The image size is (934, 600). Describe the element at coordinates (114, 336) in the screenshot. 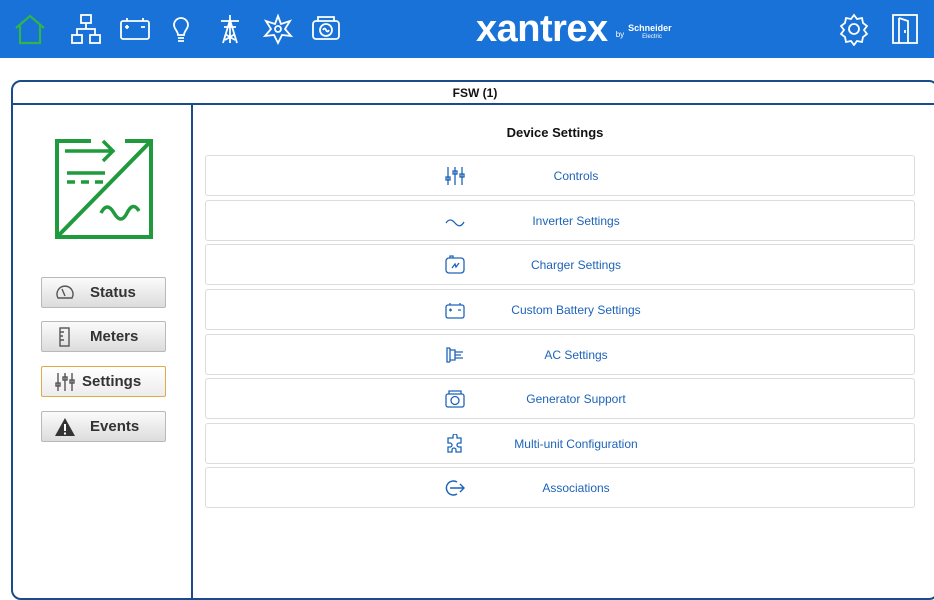

I see `meters-button-label: Meters` at that location.